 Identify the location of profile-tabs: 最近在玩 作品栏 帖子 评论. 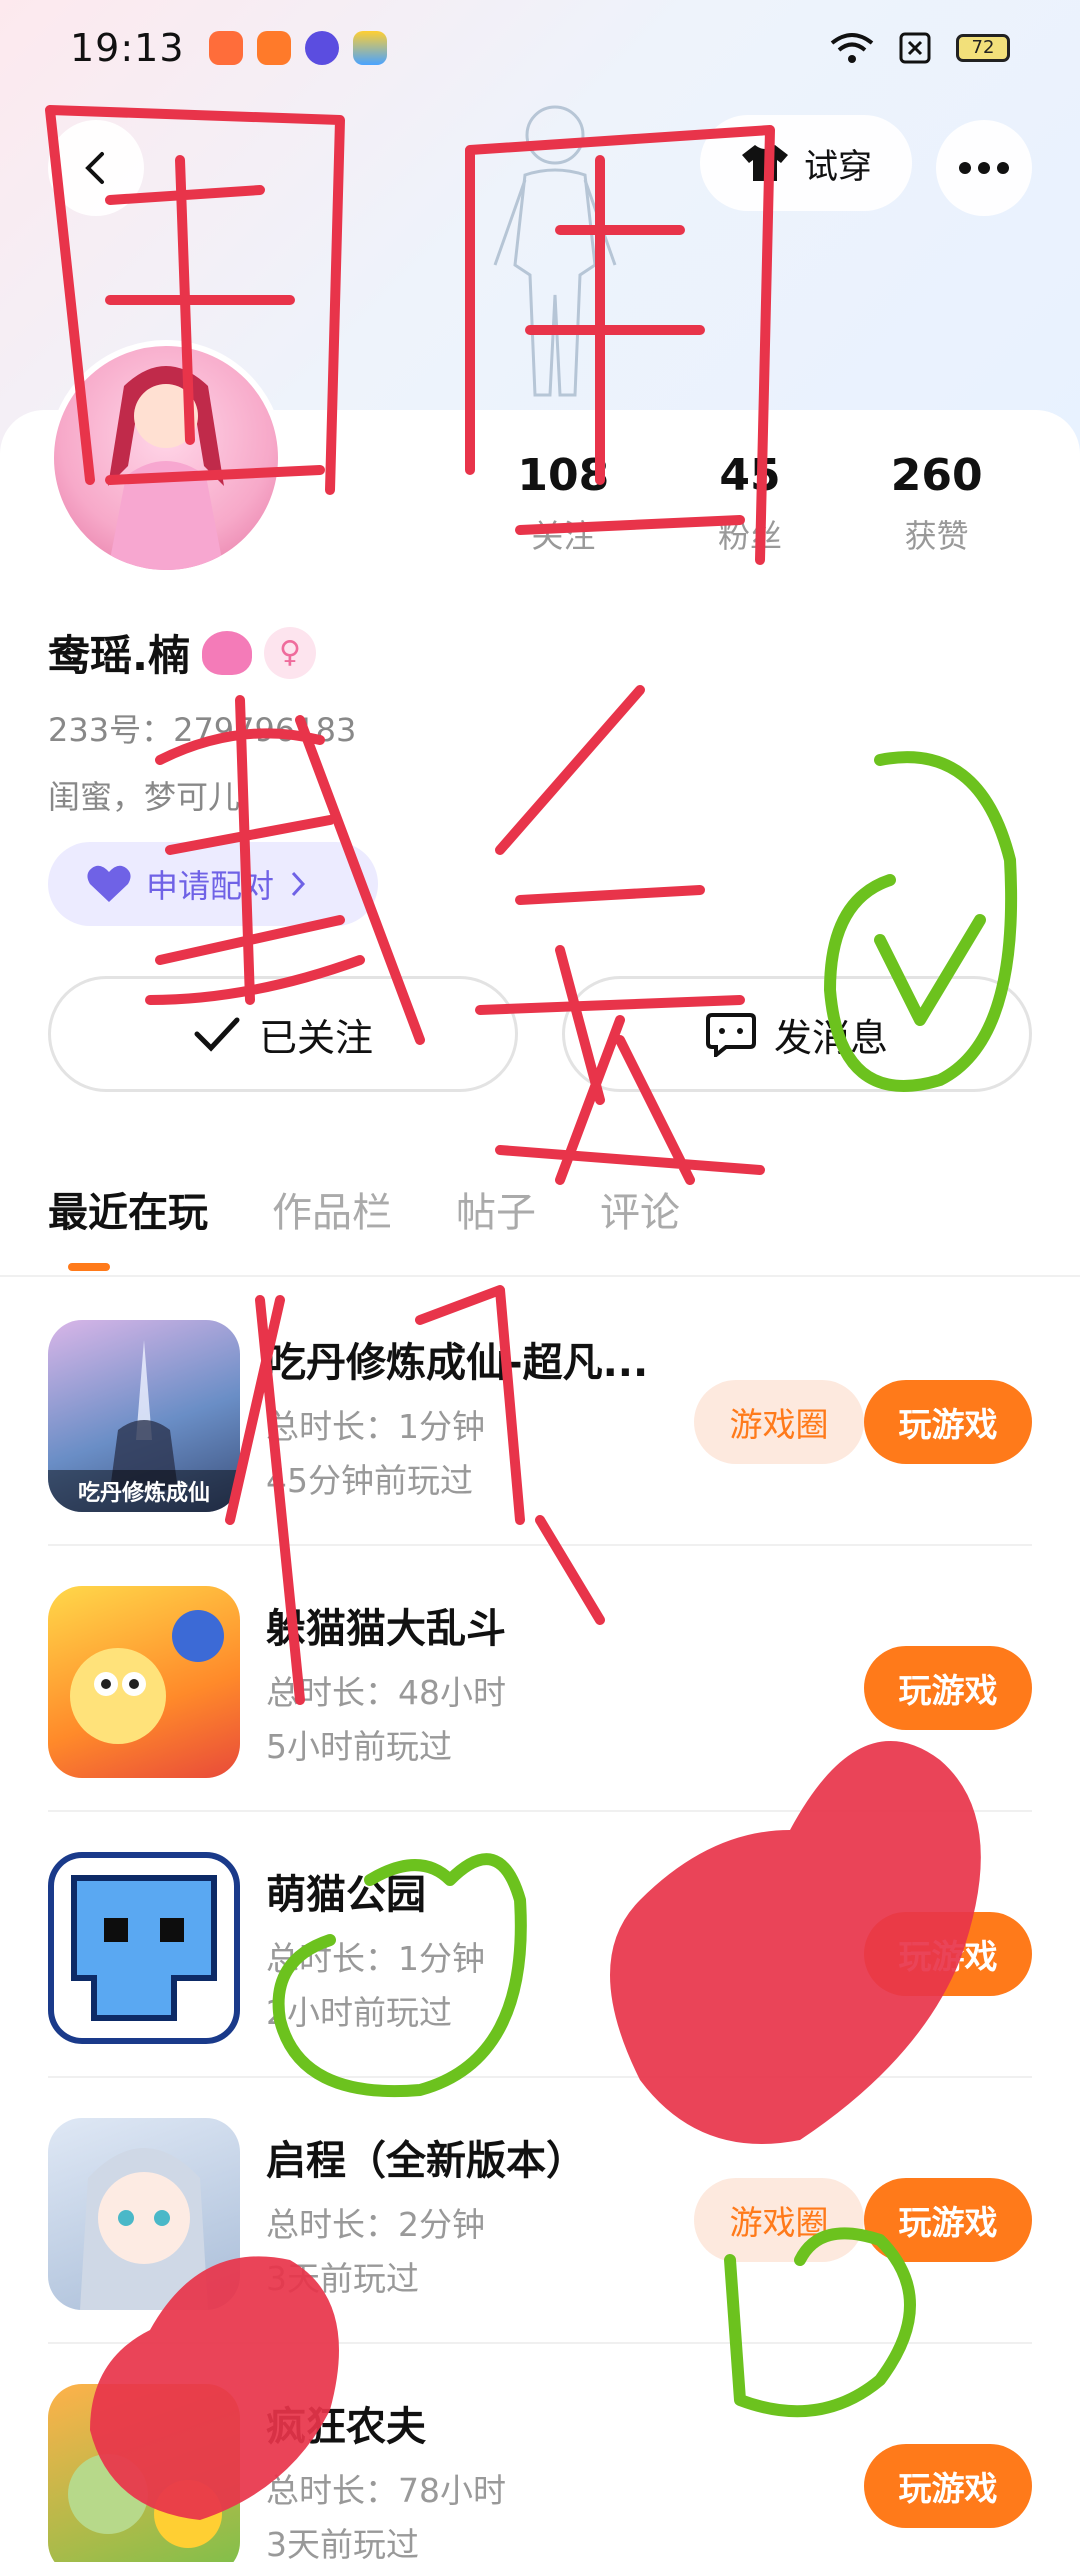
(364, 1209).